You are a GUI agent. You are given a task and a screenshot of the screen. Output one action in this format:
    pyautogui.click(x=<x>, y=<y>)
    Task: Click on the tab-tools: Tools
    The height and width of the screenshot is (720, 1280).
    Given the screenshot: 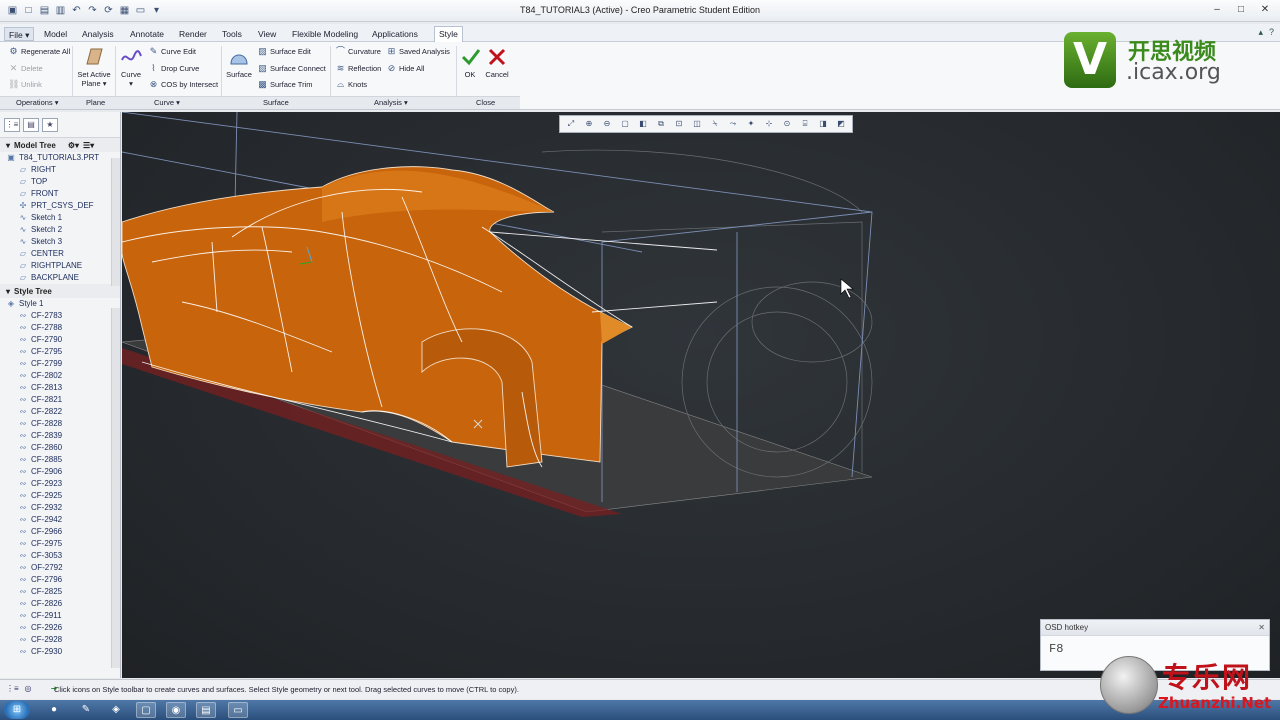 What is the action you would take?
    pyautogui.click(x=232, y=34)
    